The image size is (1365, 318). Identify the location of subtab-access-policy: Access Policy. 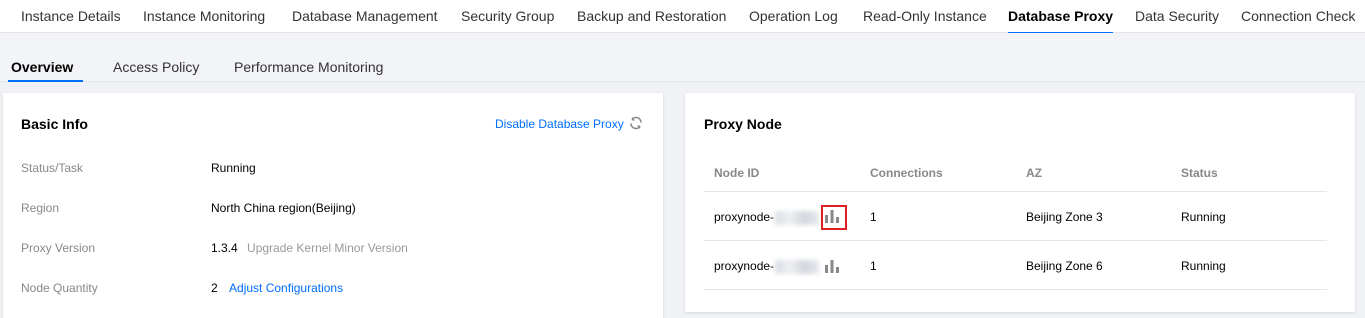
(156, 67).